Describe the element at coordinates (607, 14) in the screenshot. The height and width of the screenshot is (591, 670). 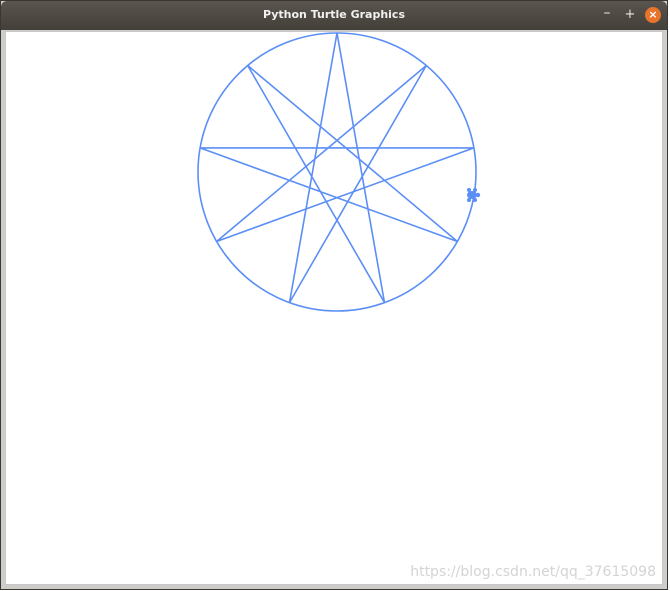
I see `minimize-button: –` at that location.